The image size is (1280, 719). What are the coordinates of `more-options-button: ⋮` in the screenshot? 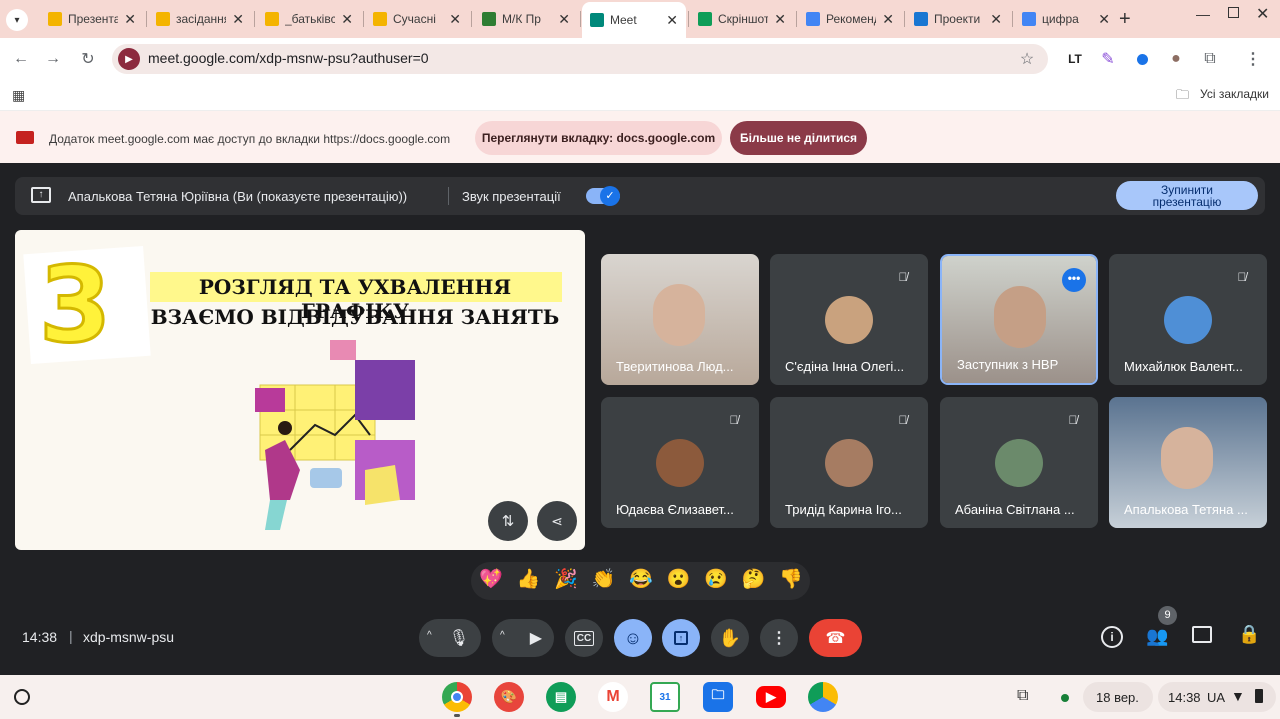 It's located at (779, 638).